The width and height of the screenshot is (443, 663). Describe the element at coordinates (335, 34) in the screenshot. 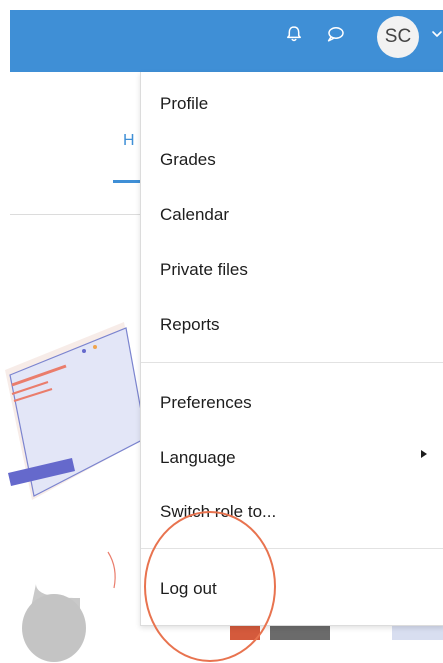

I see `chat-bubble-icon` at that location.